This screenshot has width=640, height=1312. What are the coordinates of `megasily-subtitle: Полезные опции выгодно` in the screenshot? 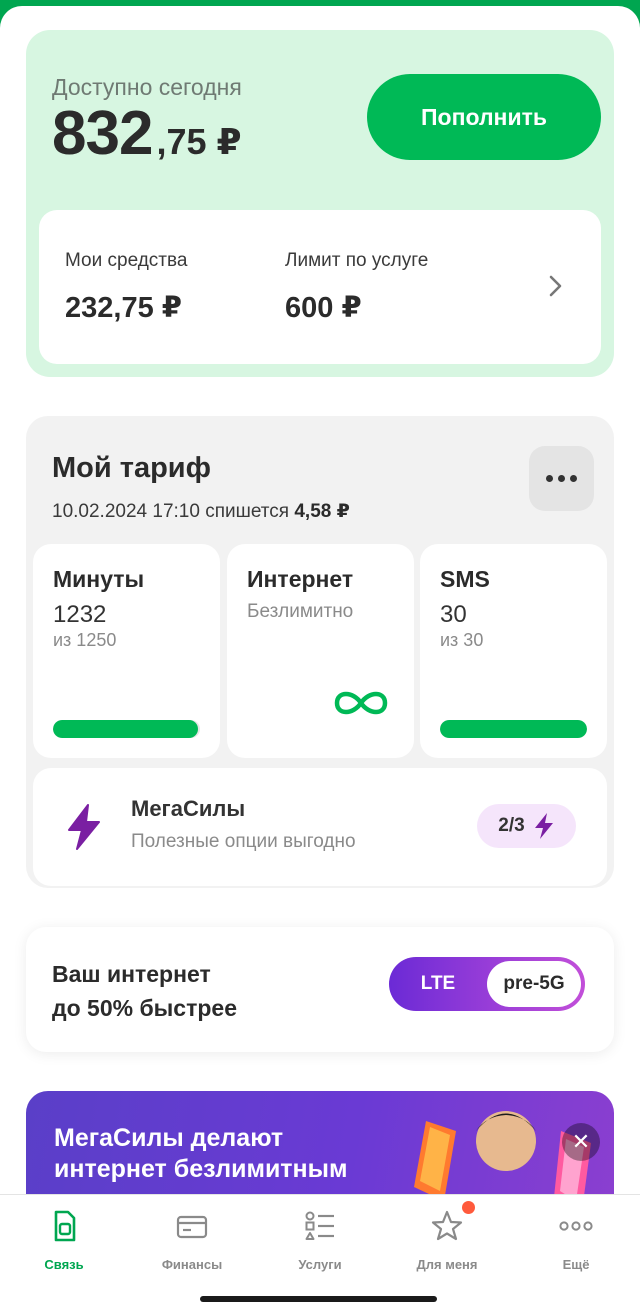 It's located at (243, 841).